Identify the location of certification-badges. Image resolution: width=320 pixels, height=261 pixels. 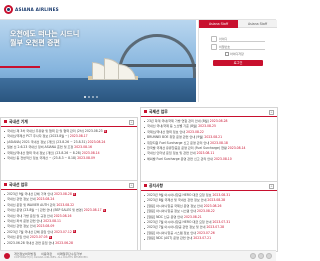
(261, 256).